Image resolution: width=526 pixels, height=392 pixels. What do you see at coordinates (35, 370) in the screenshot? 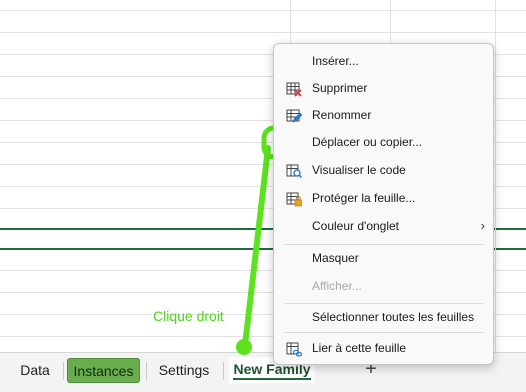
I see `sheet-tab-data: Data` at bounding box center [35, 370].